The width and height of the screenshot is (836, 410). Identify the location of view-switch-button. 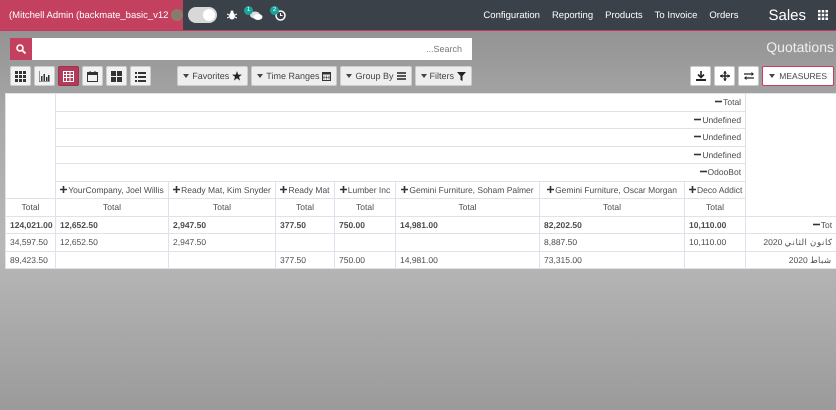
(68, 76).